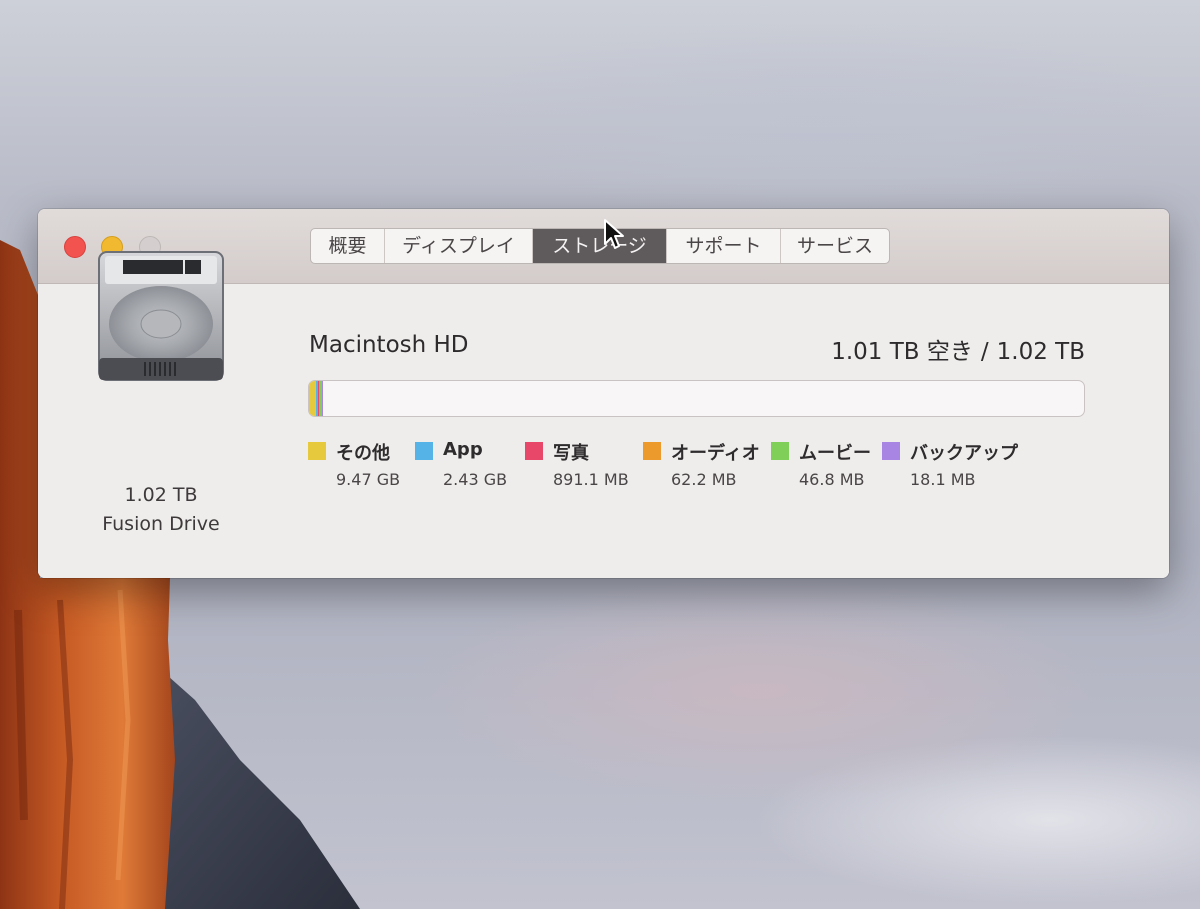 Image resolution: width=1200 pixels, height=909 pixels. Describe the element at coordinates (348, 246) in the screenshot. I see `tab-overview: 概要` at that location.